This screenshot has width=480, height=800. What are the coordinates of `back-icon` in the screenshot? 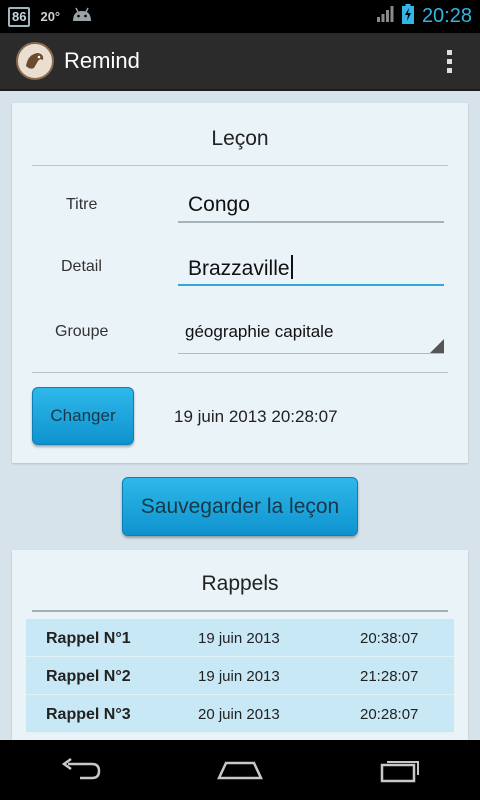 It's located at (80, 770).